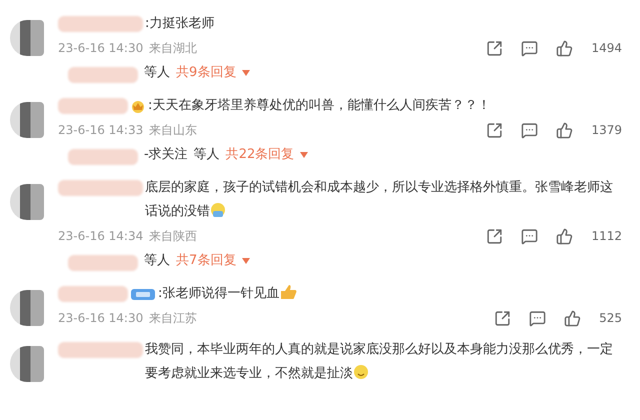  Describe the element at coordinates (206, 261) in the screenshot. I see `reply-count-link: 共7条回复` at that location.